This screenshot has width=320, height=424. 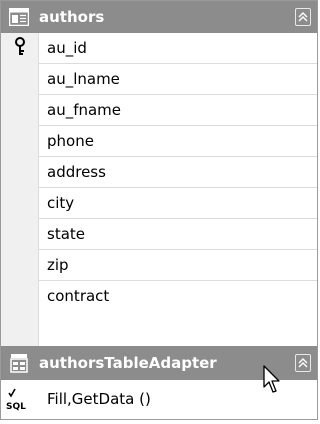 I want to click on column-gutter, so click(x=20, y=189).